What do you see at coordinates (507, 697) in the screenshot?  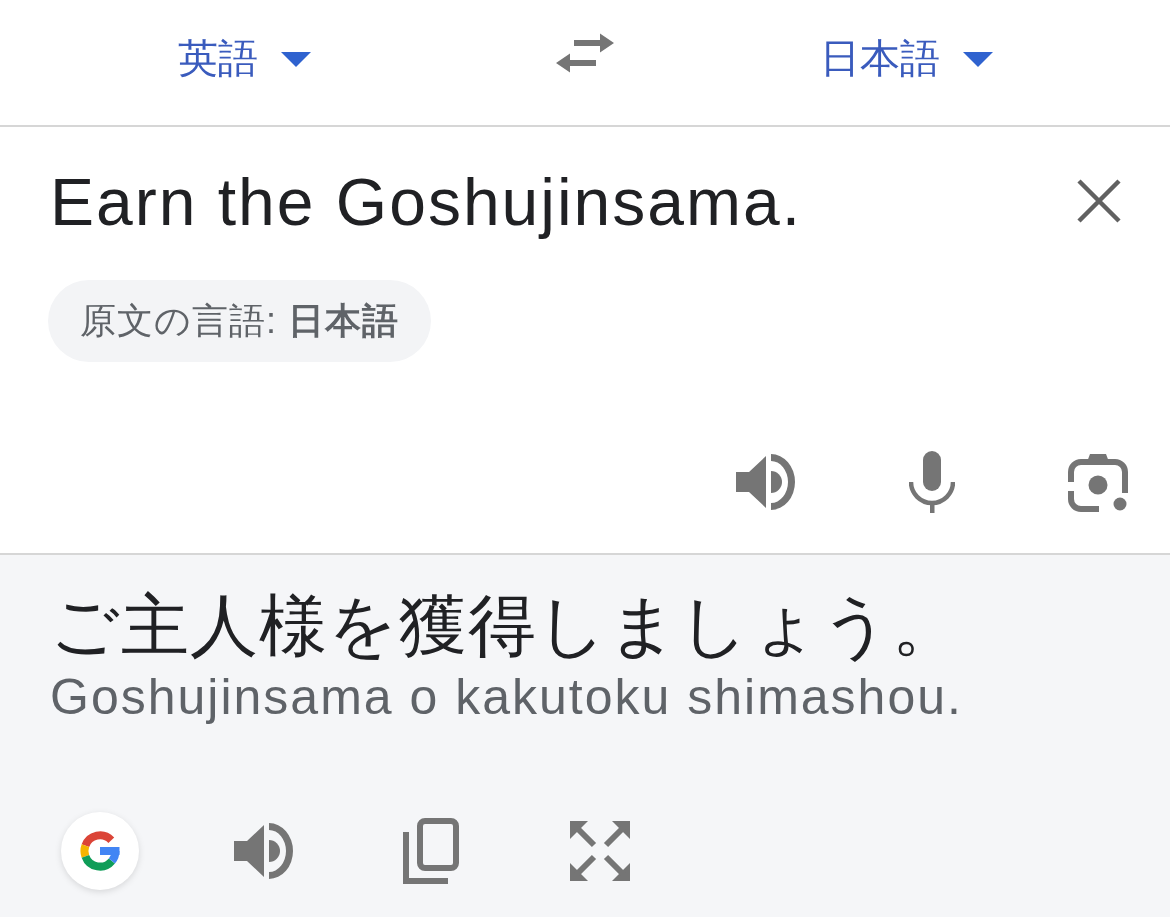 I see `romanization-text: Goshujinsama o kakutoku shimashou.` at bounding box center [507, 697].